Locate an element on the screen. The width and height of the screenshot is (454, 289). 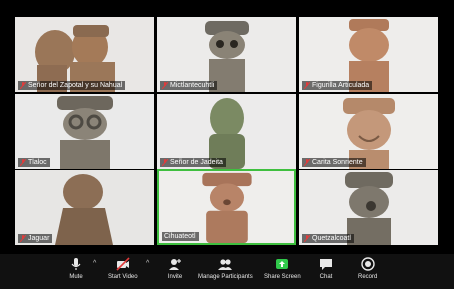
participant-name: Quetzalcoatl is located at coordinates (331, 238).